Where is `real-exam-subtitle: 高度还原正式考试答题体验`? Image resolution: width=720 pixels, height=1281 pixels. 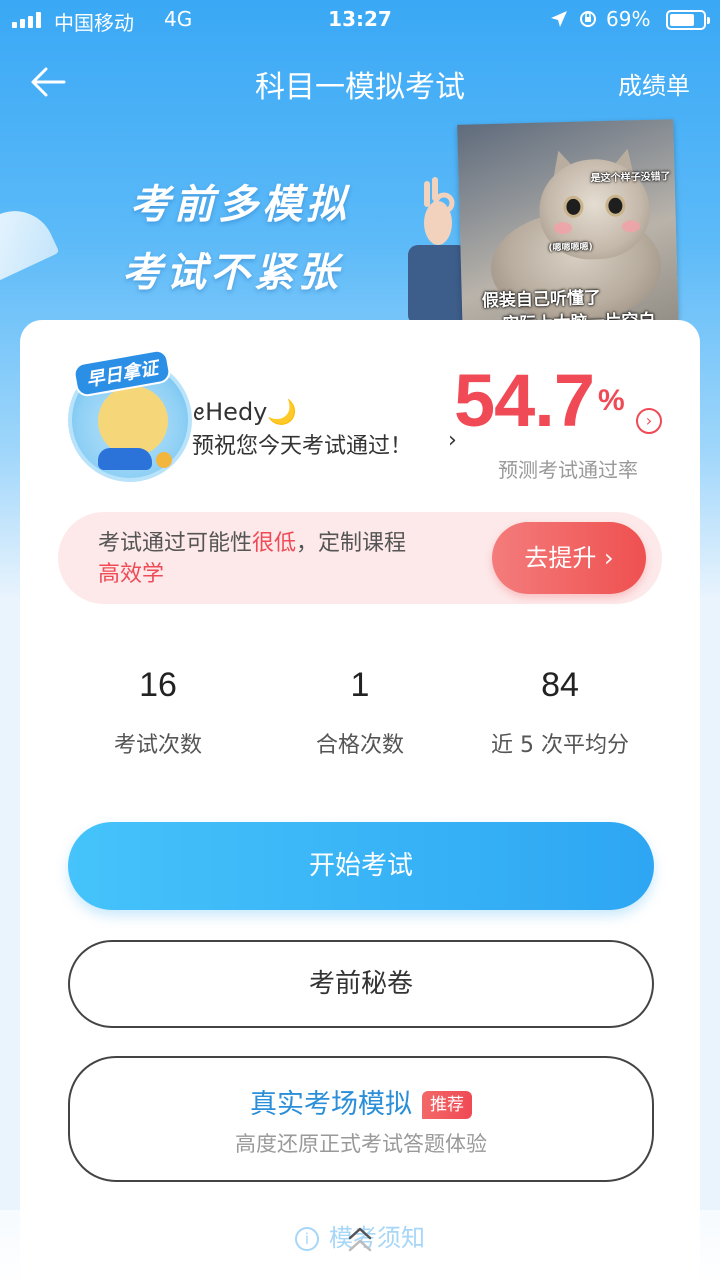 real-exam-subtitle: 高度还原正式考试答题体验 is located at coordinates (361, 1144).